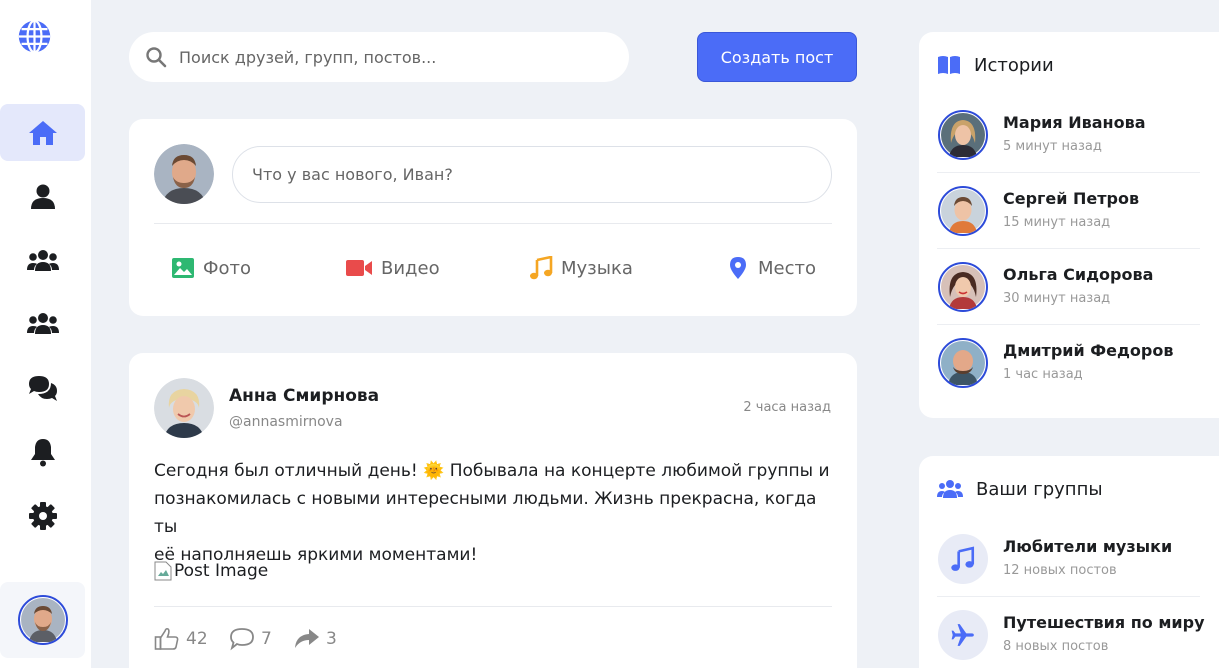  Describe the element at coordinates (197, 639) in the screenshot. I see `like-count: 42` at that location.